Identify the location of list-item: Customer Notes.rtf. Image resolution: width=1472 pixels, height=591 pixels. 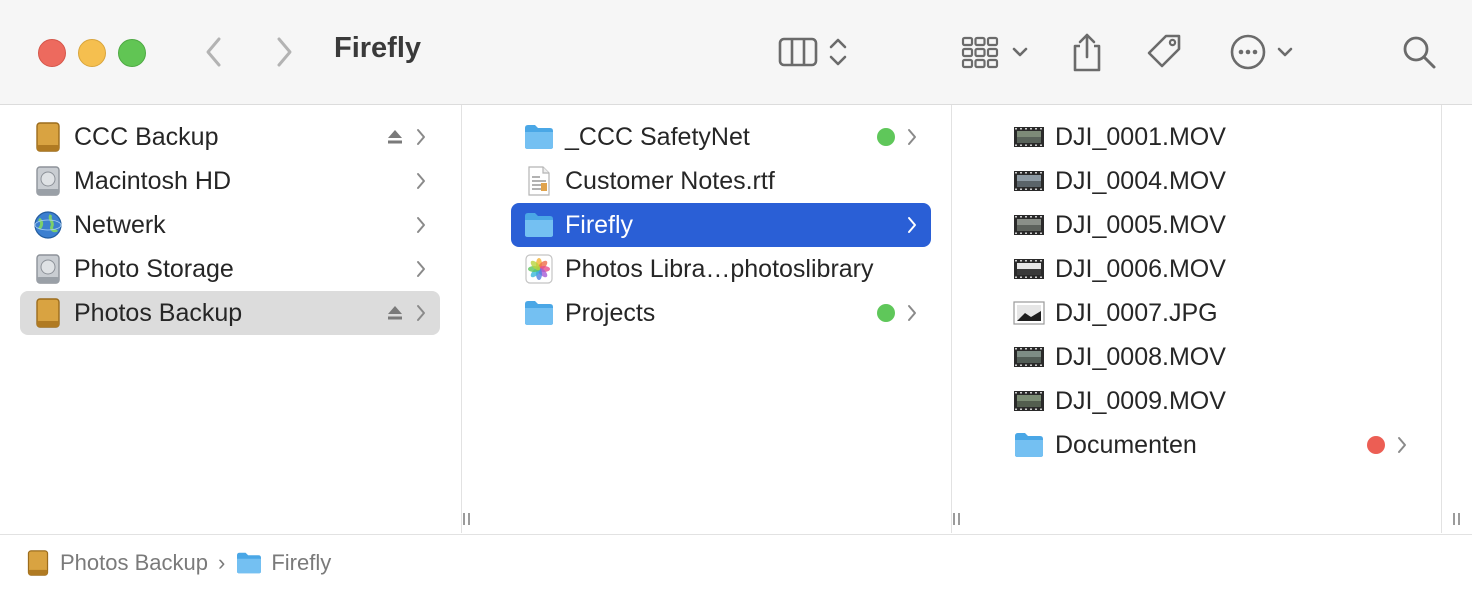
(721, 181).